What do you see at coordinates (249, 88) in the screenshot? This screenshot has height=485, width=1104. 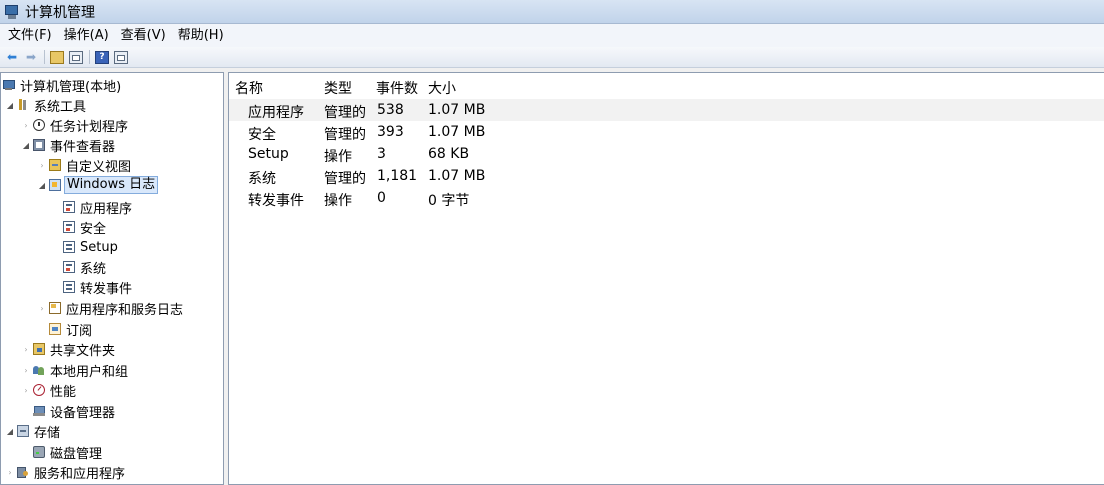 I see `column-header-name: 名称` at bounding box center [249, 88].